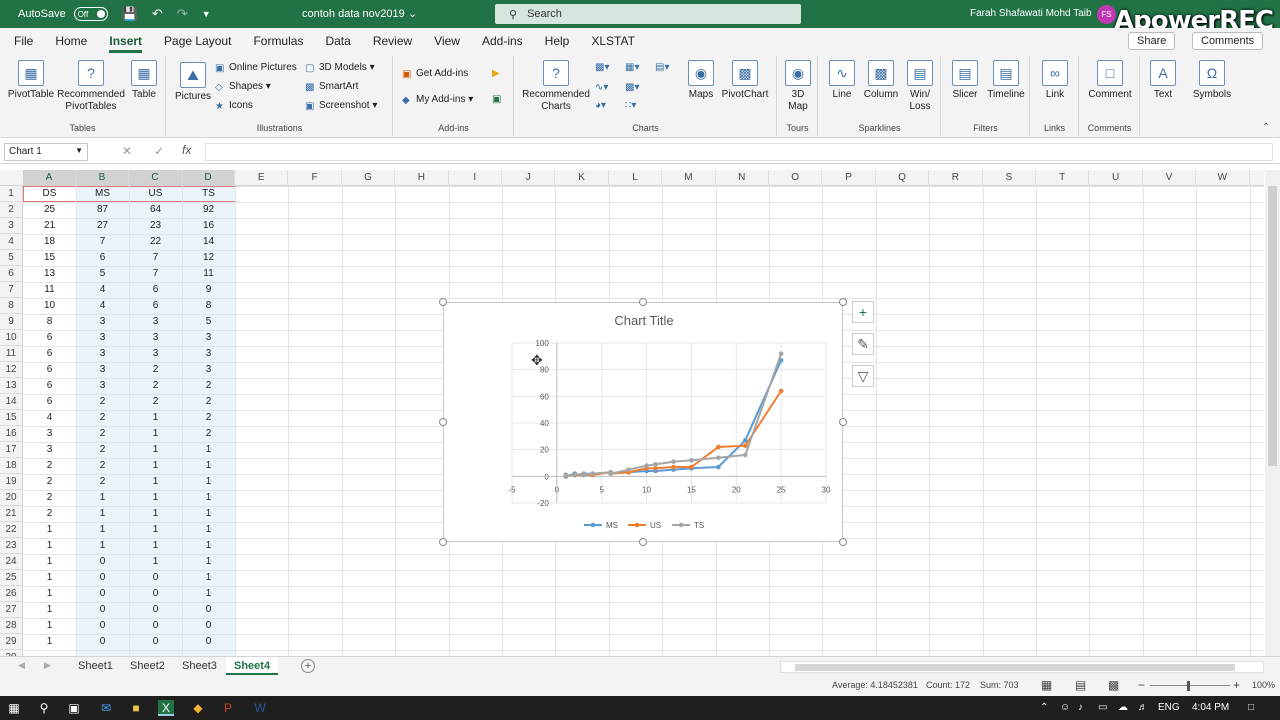 The height and width of the screenshot is (720, 1280). I want to click on row-header-20: 20, so click(11, 498).